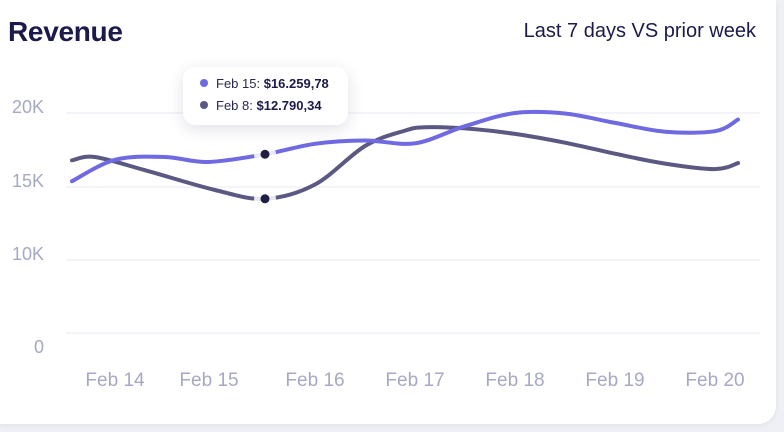  What do you see at coordinates (238, 83) in the screenshot?
I see `tooltip-current-label: Feb 15:` at bounding box center [238, 83].